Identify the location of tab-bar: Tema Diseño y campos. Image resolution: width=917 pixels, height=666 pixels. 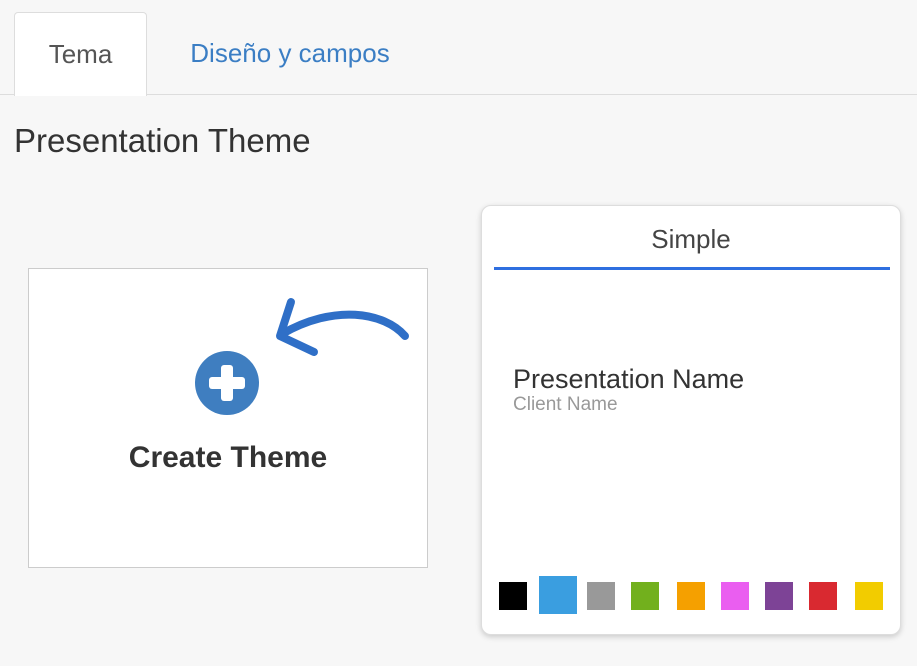
(458, 48).